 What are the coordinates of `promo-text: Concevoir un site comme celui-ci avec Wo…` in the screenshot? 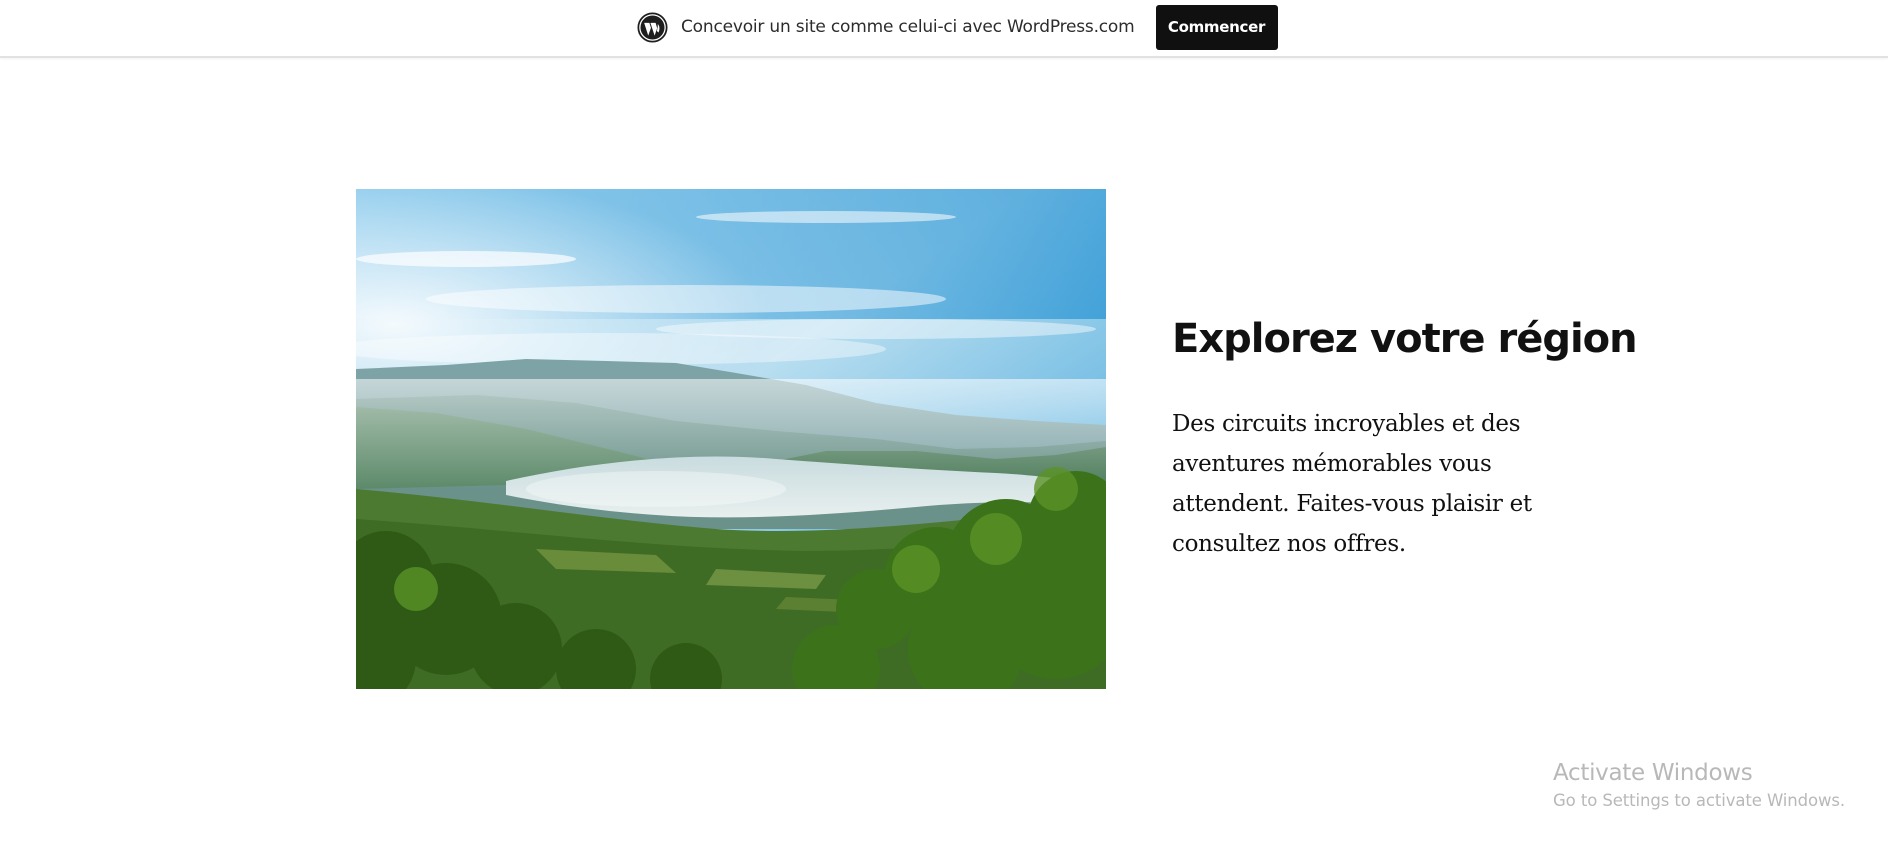 It's located at (908, 27).